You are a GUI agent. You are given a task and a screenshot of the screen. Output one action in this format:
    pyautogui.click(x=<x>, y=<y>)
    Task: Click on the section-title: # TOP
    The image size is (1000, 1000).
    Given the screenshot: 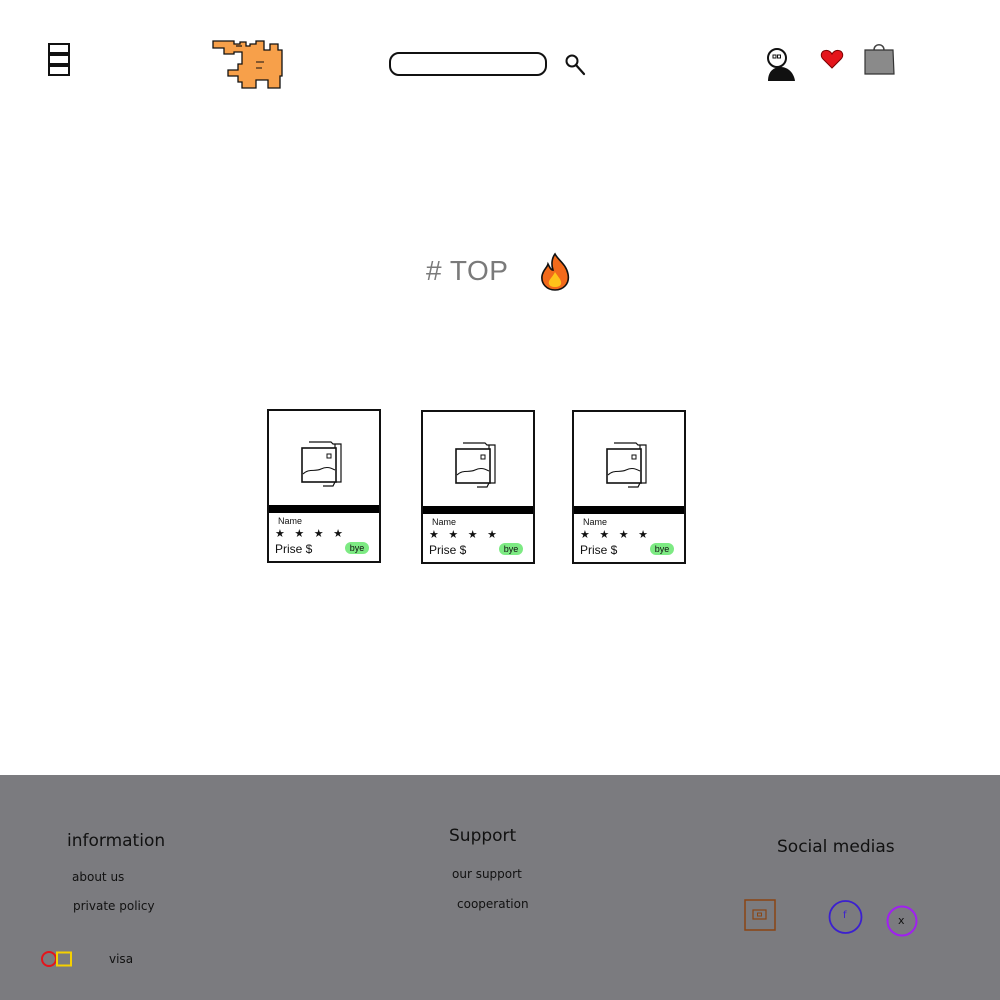 What is the action you would take?
    pyautogui.click(x=467, y=270)
    